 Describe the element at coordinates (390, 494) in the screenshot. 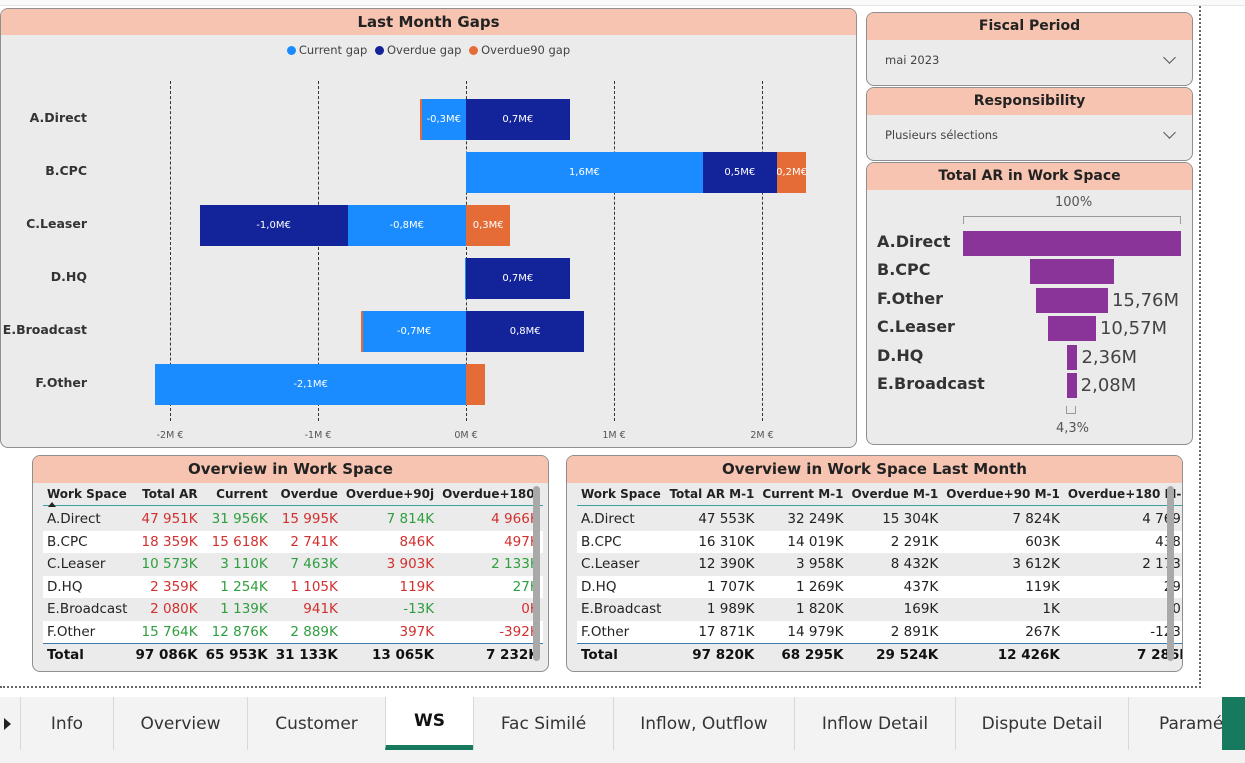

I see `column-header: Overdue+90j` at that location.